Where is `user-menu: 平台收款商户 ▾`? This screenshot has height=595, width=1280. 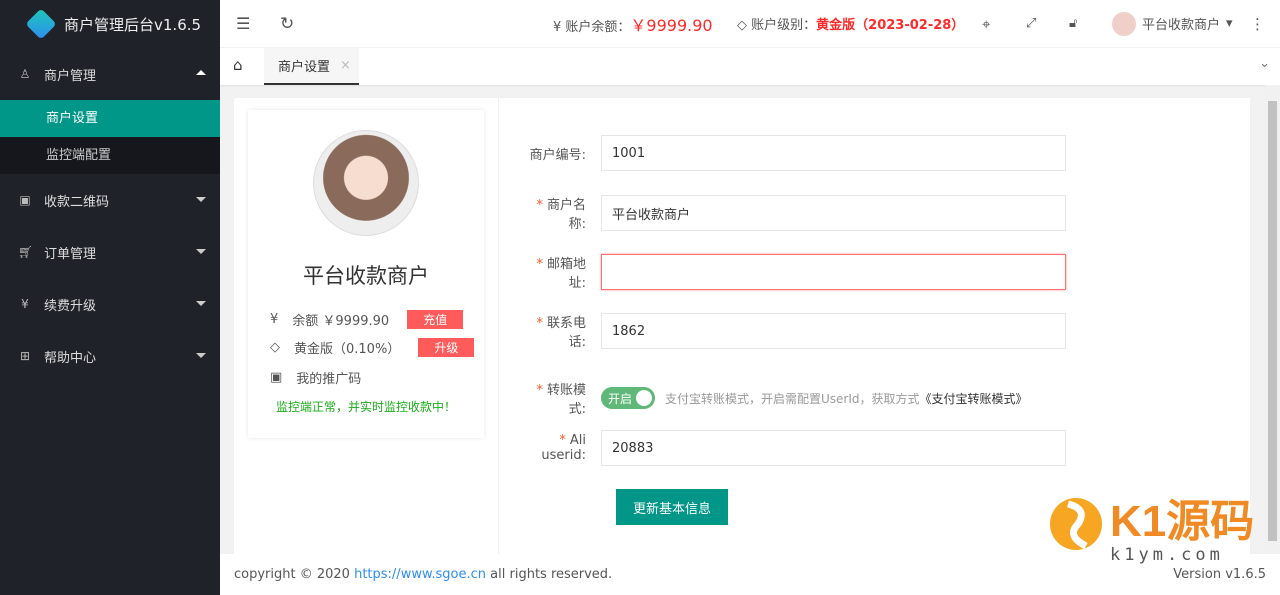
user-menu: 平台收款商户 ▾ is located at coordinates (1172, 23).